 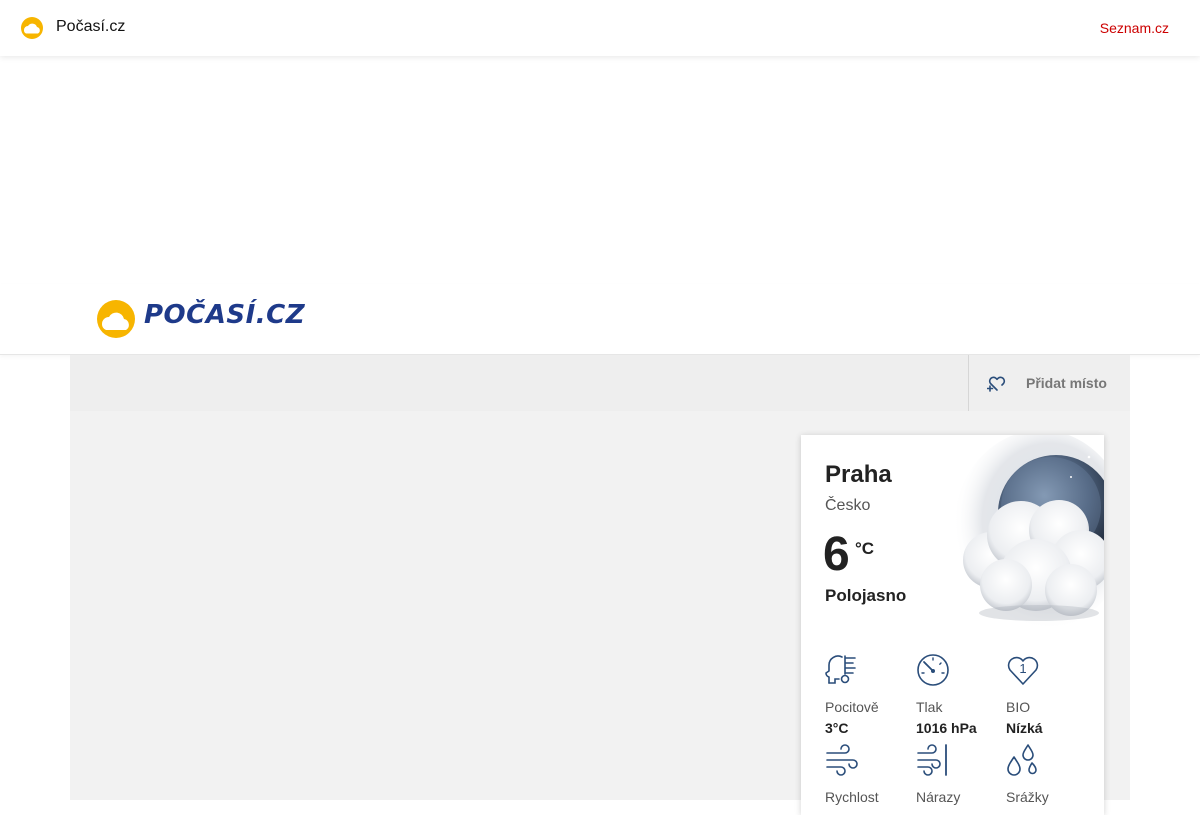 I want to click on bio-heart-icon: 1, so click(x=1023, y=670).